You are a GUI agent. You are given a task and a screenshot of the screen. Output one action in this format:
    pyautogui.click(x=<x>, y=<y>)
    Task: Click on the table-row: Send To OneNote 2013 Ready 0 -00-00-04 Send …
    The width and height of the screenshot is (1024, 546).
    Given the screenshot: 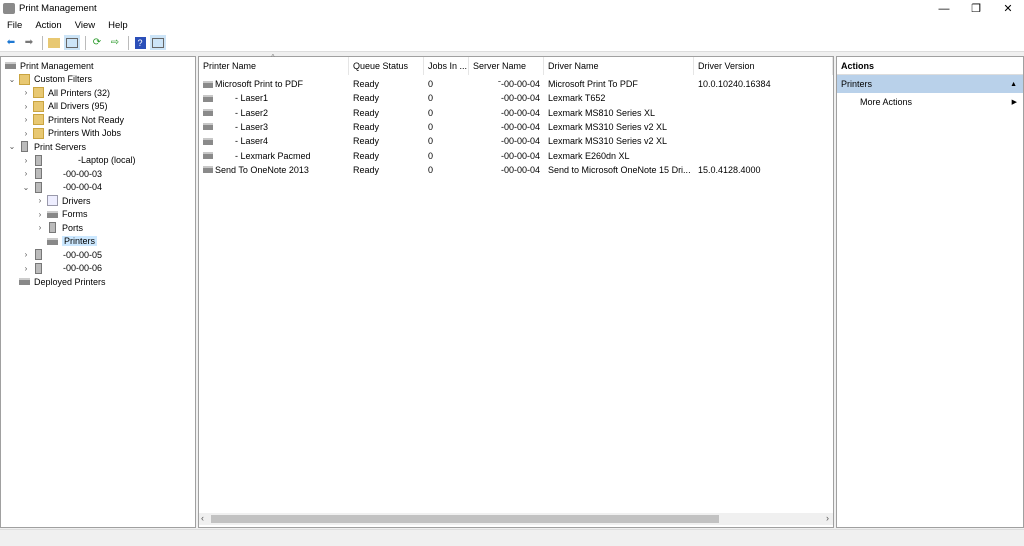 What is the action you would take?
    pyautogui.click(x=516, y=170)
    